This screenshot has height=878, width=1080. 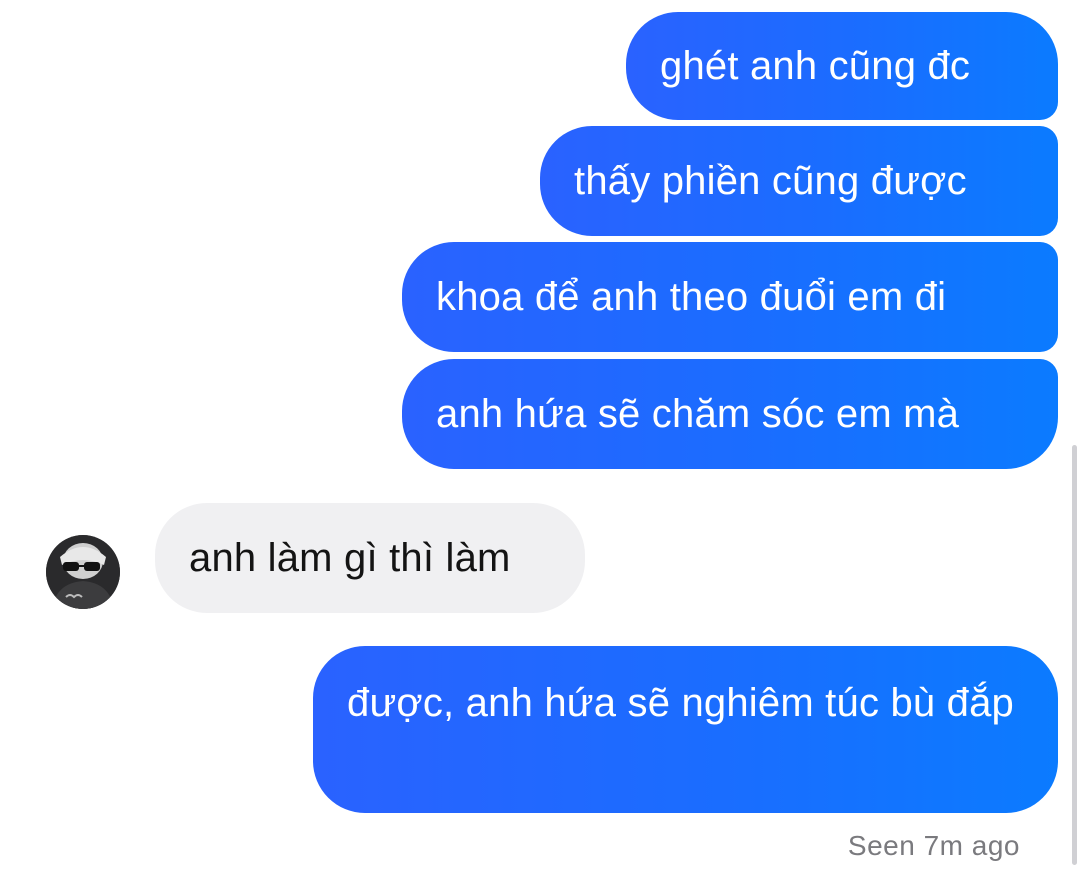 What do you see at coordinates (770, 181) in the screenshot?
I see `message-text: thấy phiền cũng được` at bounding box center [770, 181].